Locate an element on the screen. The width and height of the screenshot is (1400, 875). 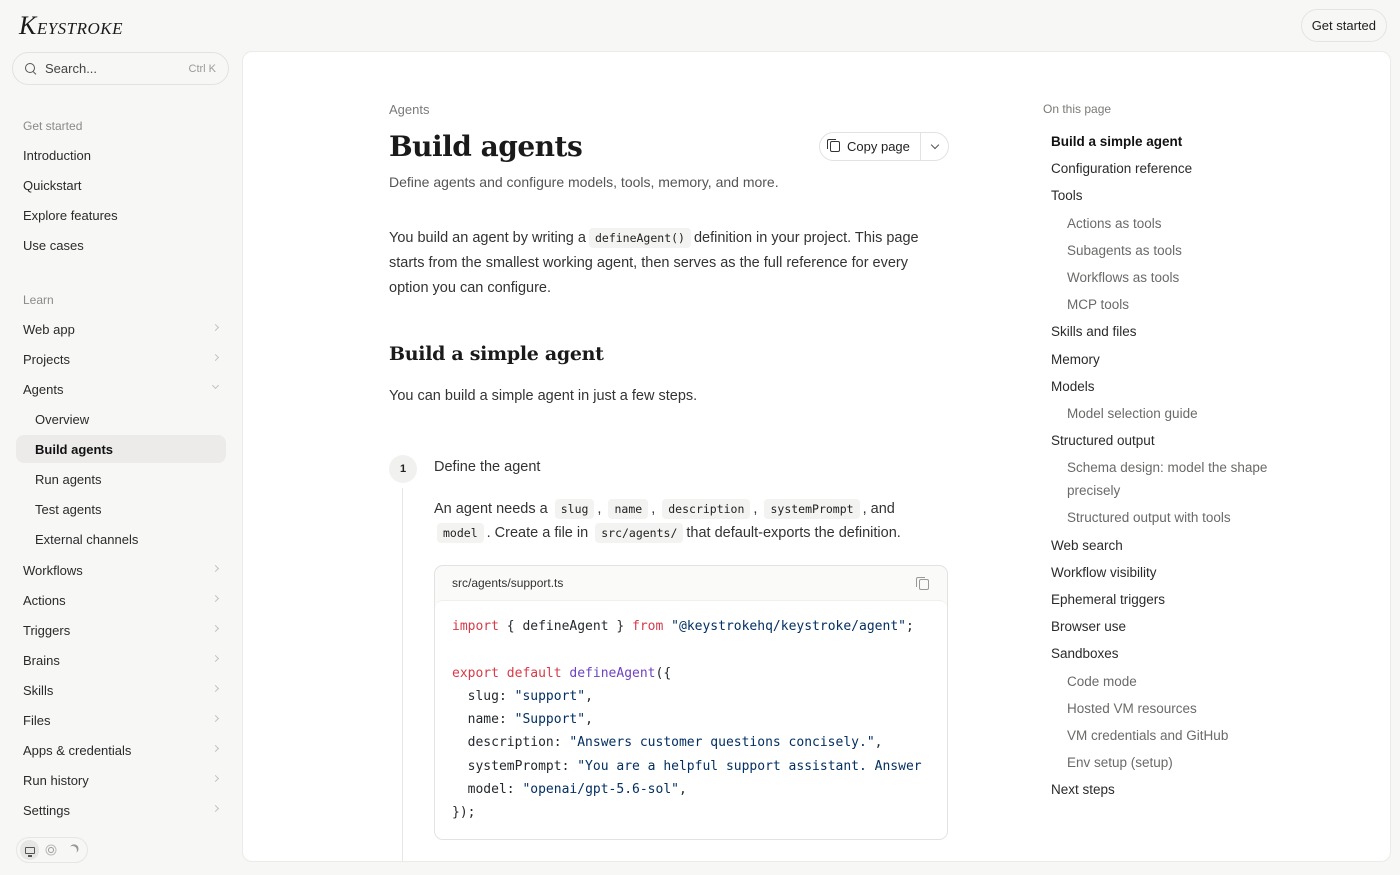
step-text: An agent needs a is located at coordinates (491, 509).